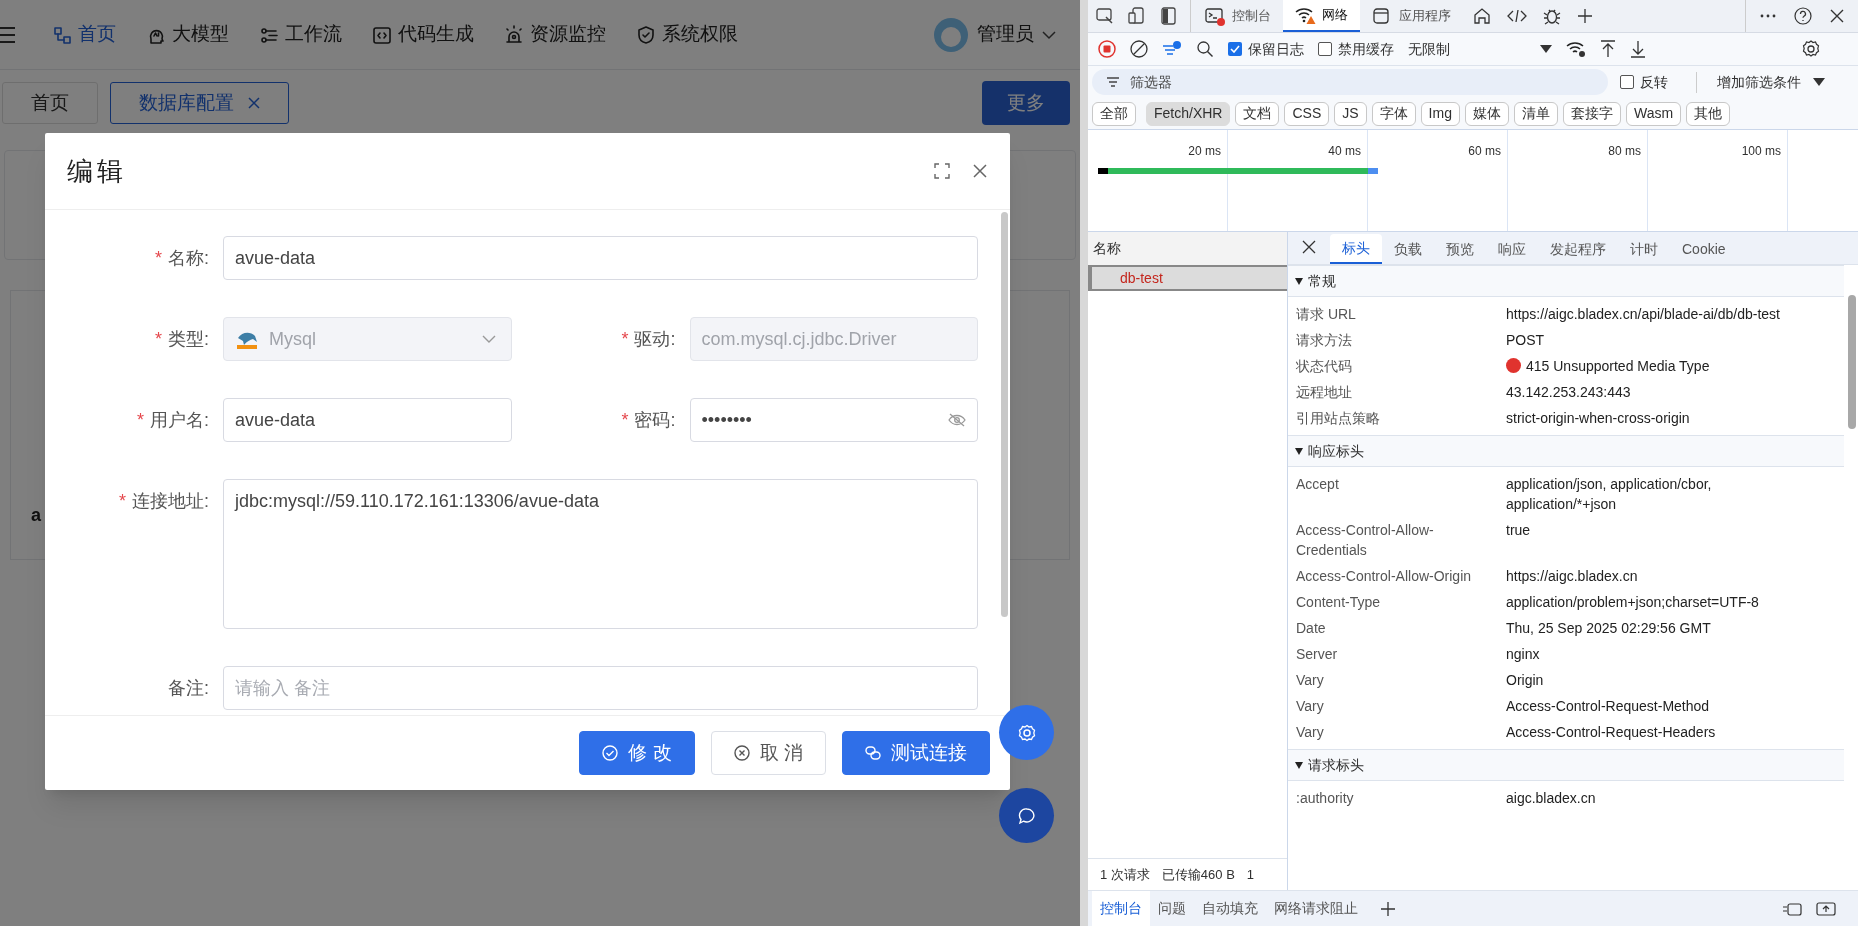 This screenshot has width=1858, height=926. Describe the element at coordinates (1653, 113) in the screenshot. I see `type-filter-chip: Wasm` at that location.